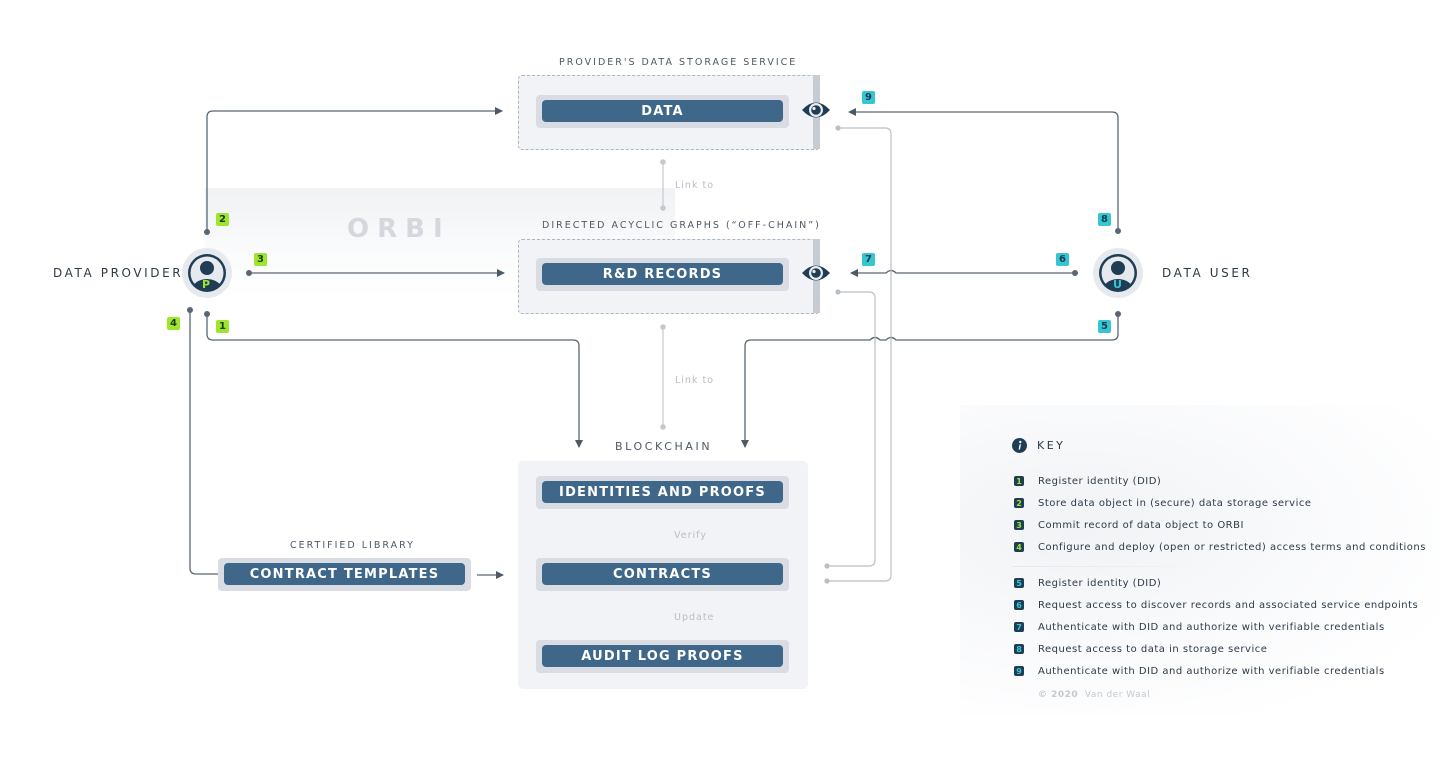 The height and width of the screenshot is (775, 1440). What do you see at coordinates (1118, 273) in the screenshot?
I see `data-user-avatar: U` at bounding box center [1118, 273].